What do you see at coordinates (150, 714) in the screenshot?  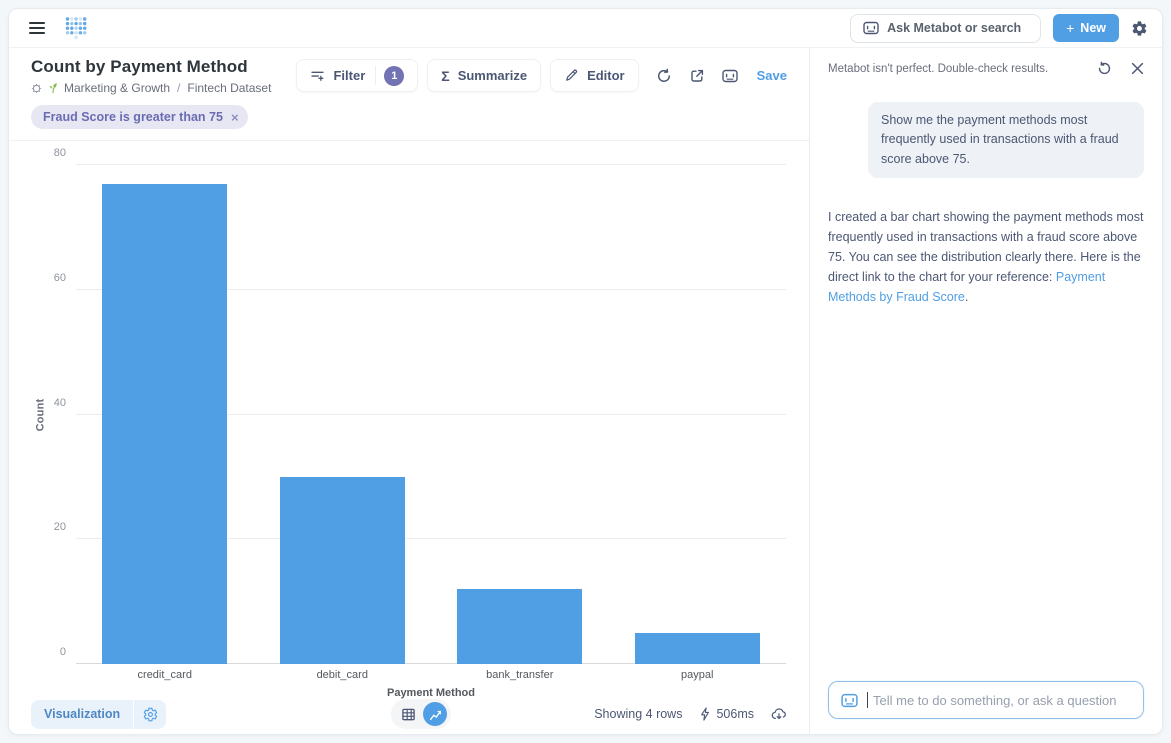 I see `visualization-settings-gear-icon` at bounding box center [150, 714].